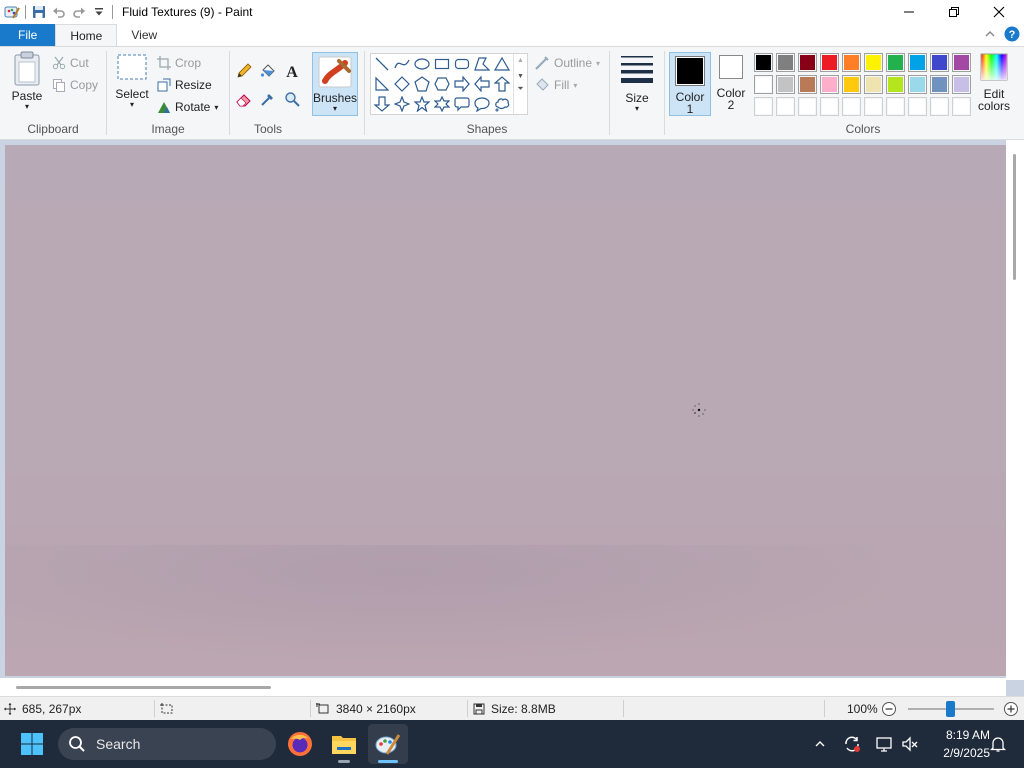  I want to click on up-arrow-shape-icon, so click(502, 84).